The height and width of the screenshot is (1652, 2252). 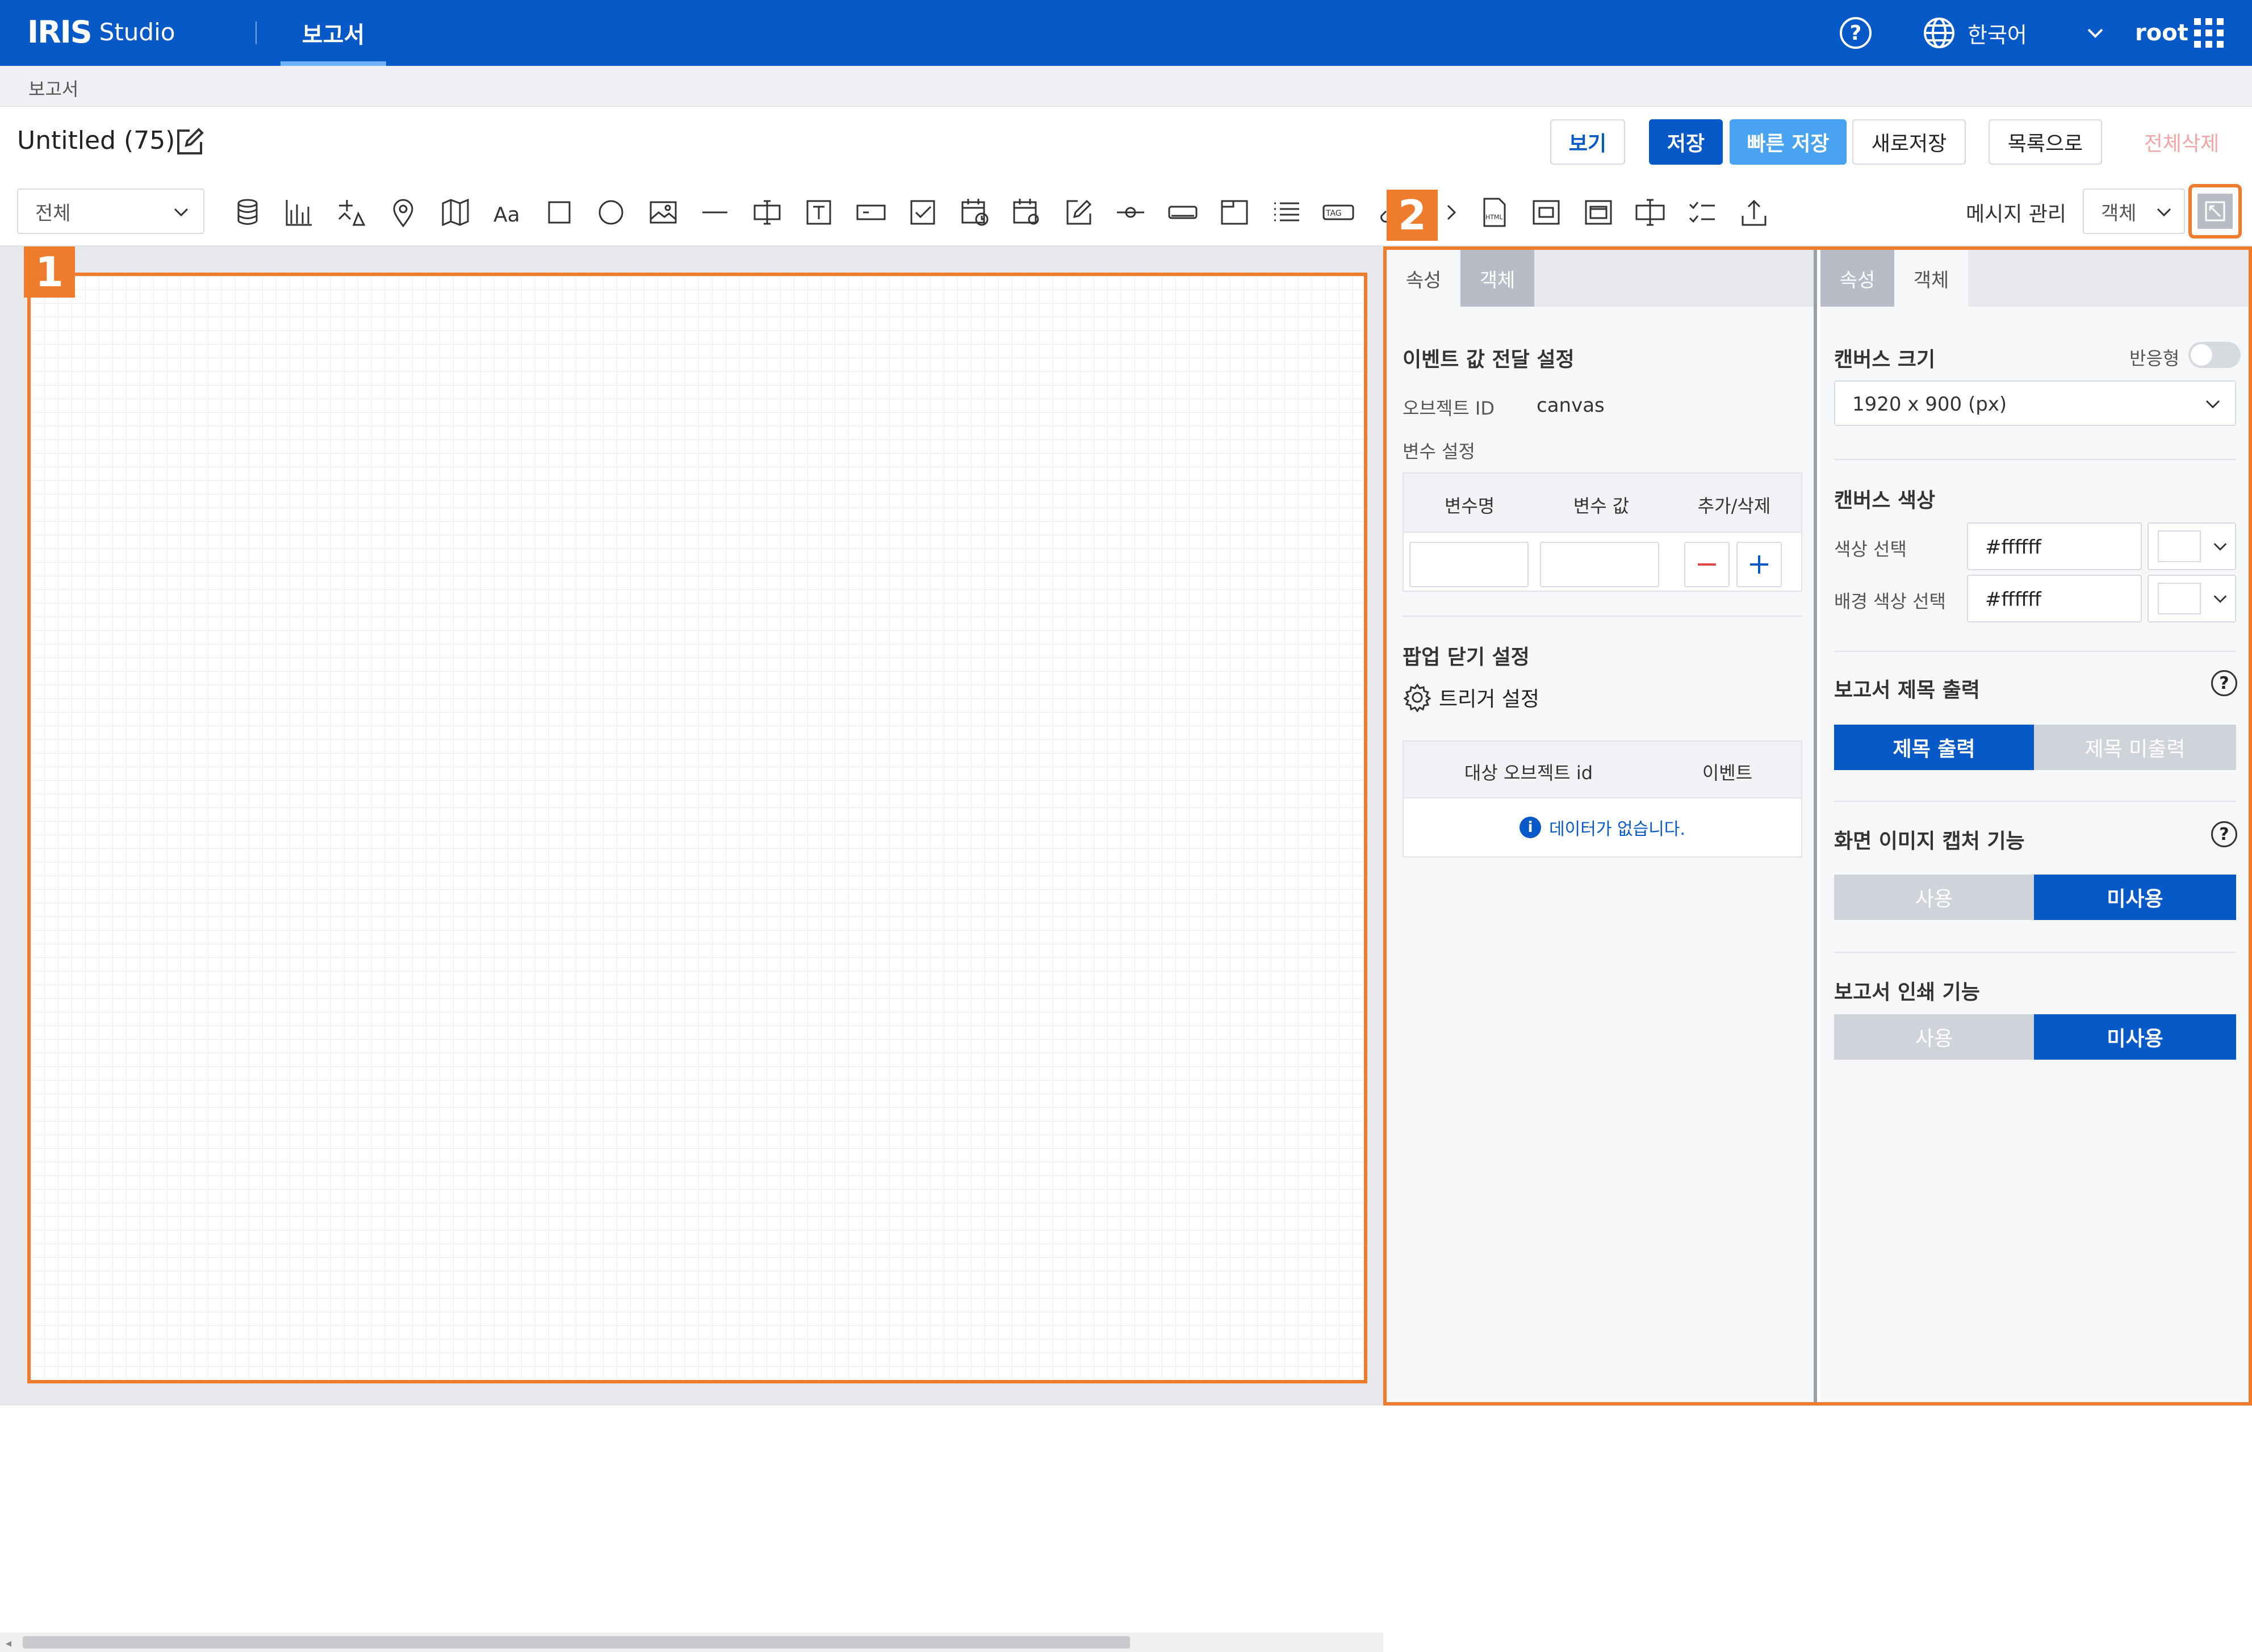 I want to click on line-tool-button, so click(x=715, y=212).